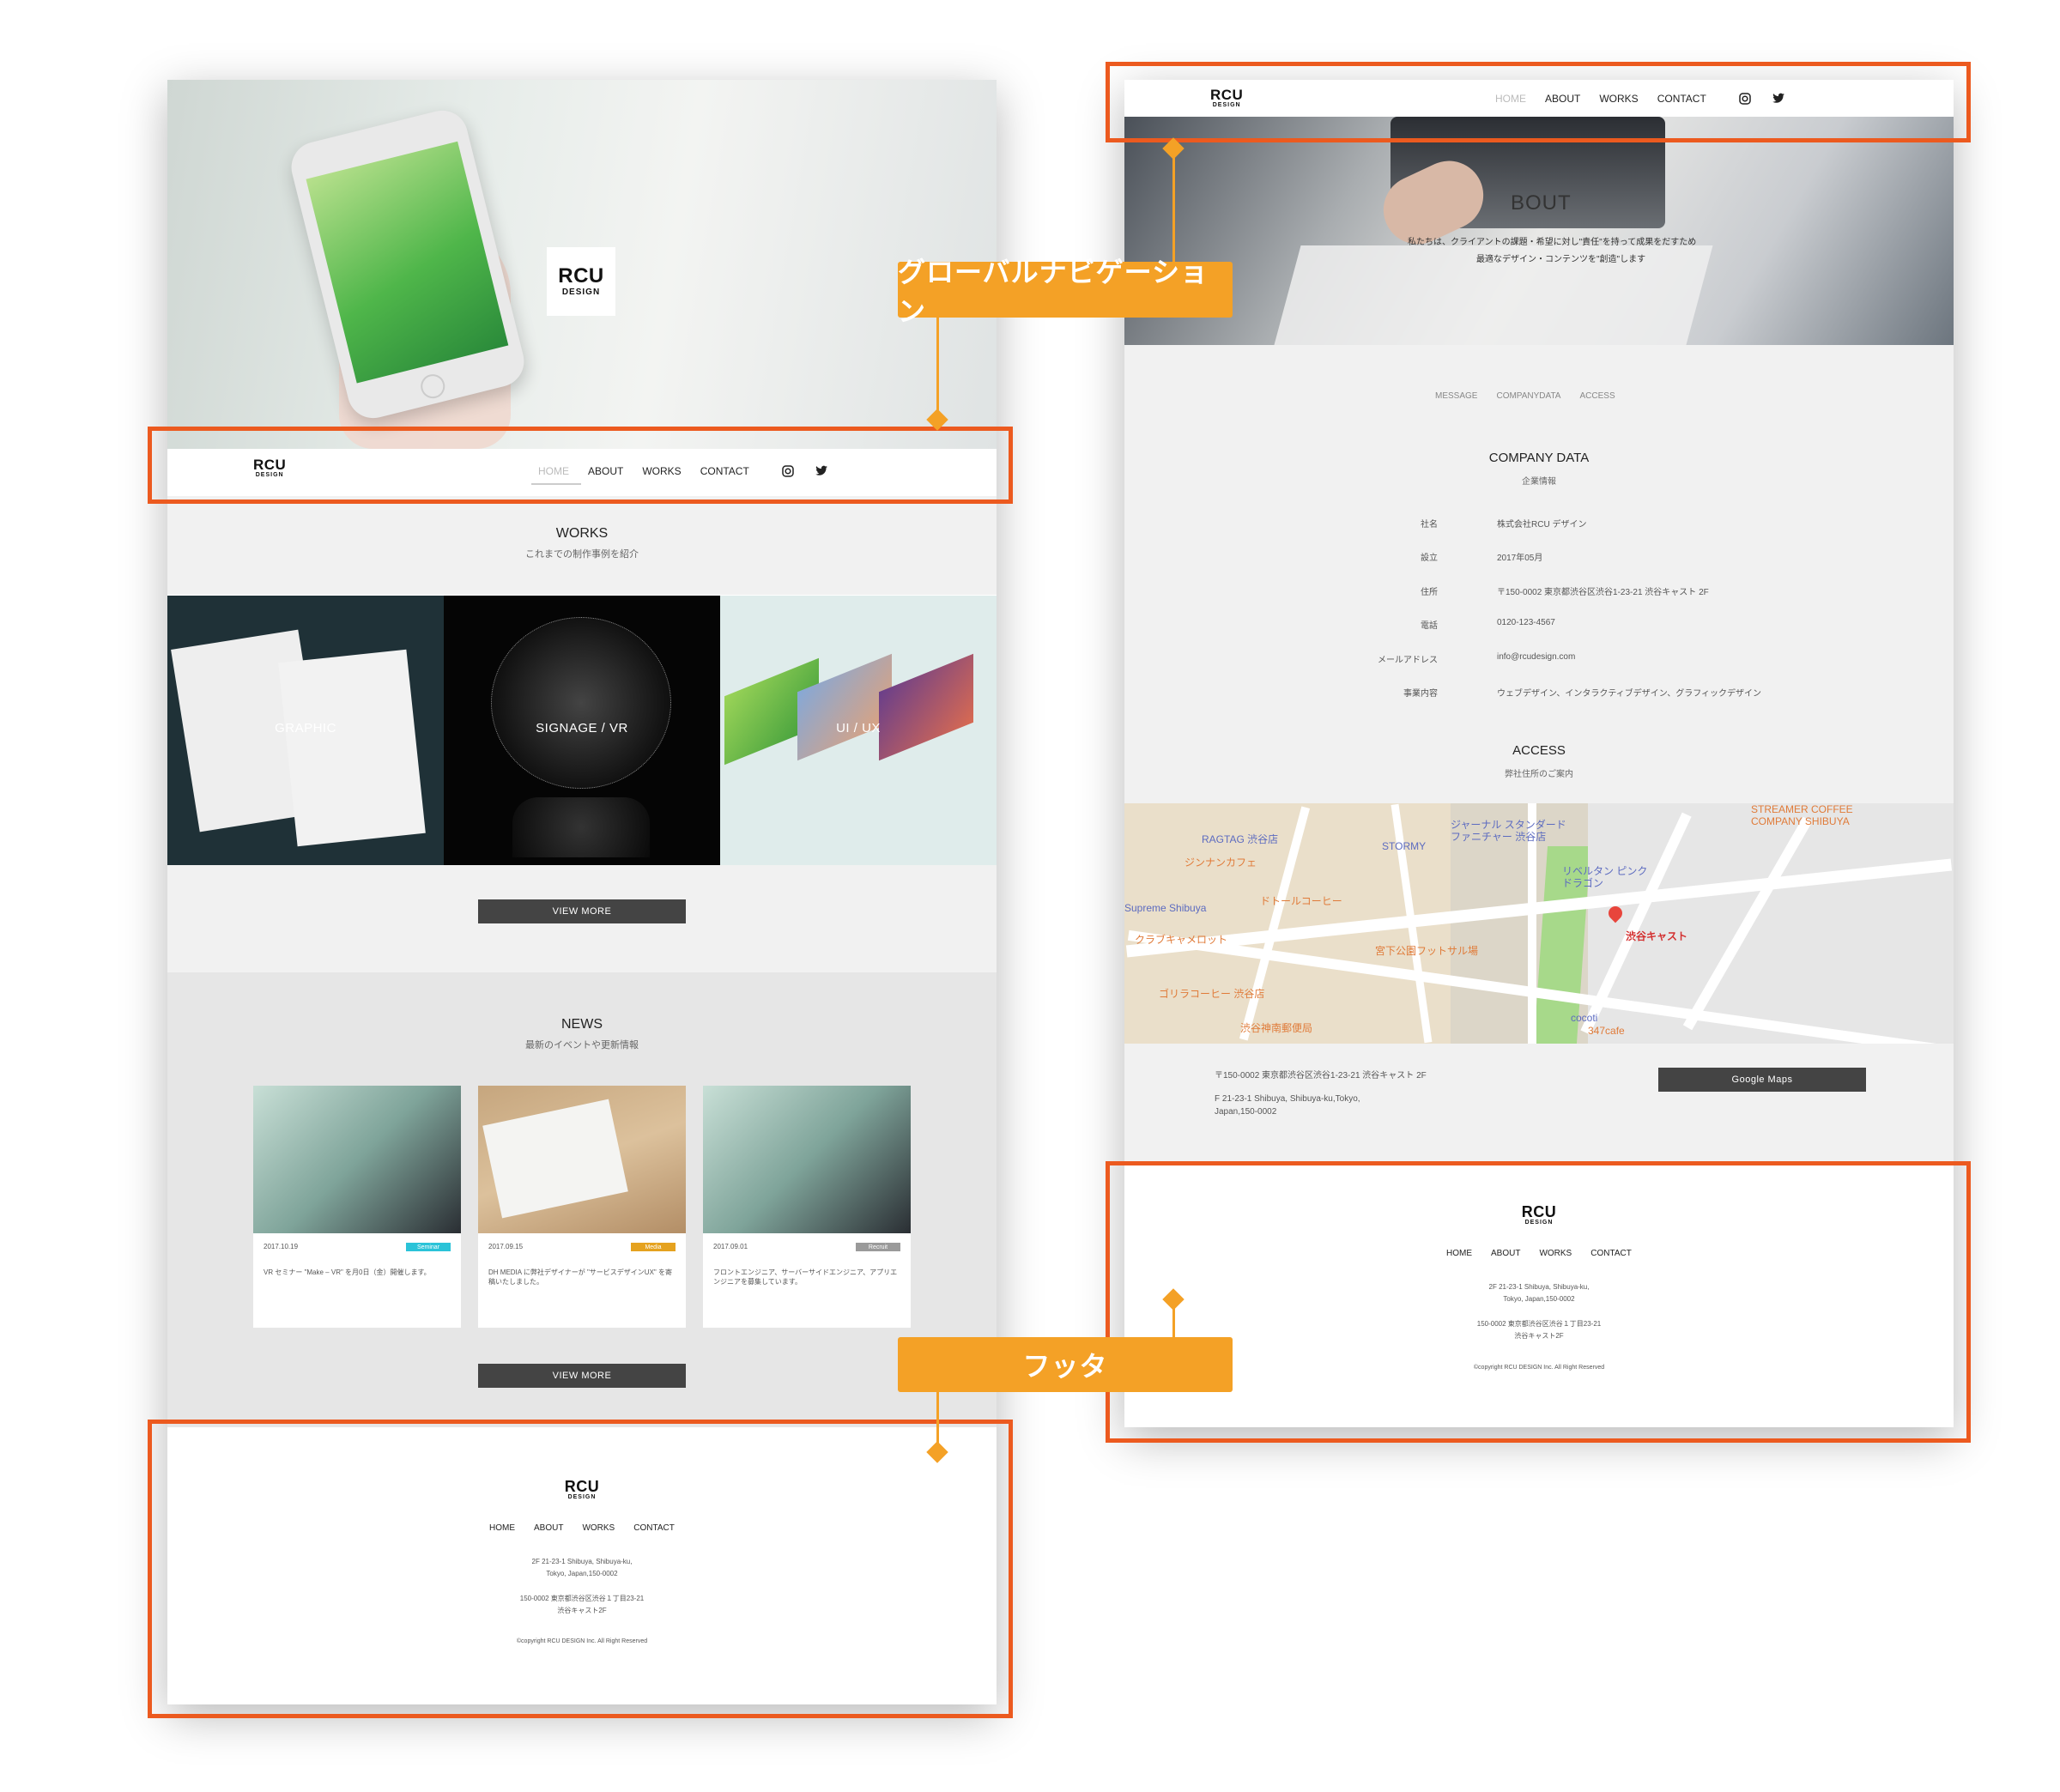  I want to click on map-label: ドトールコーヒー, so click(1301, 901).